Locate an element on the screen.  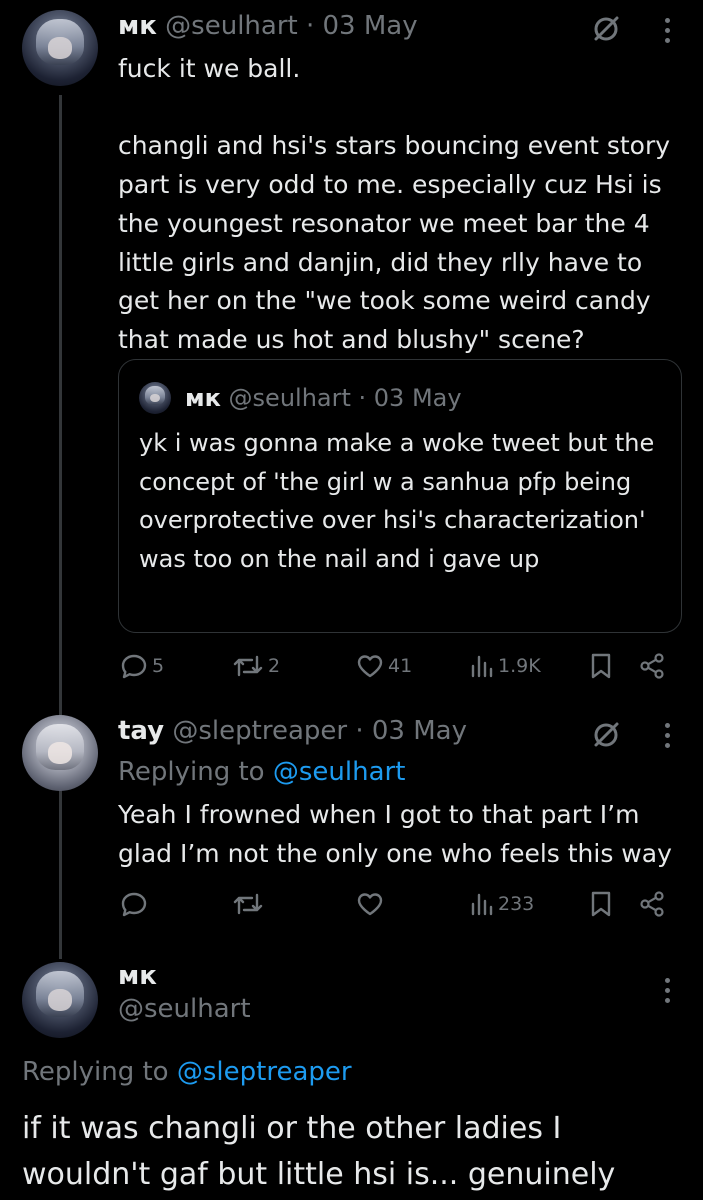
replying-handle-link: @sleptreaper is located at coordinates (264, 1072).